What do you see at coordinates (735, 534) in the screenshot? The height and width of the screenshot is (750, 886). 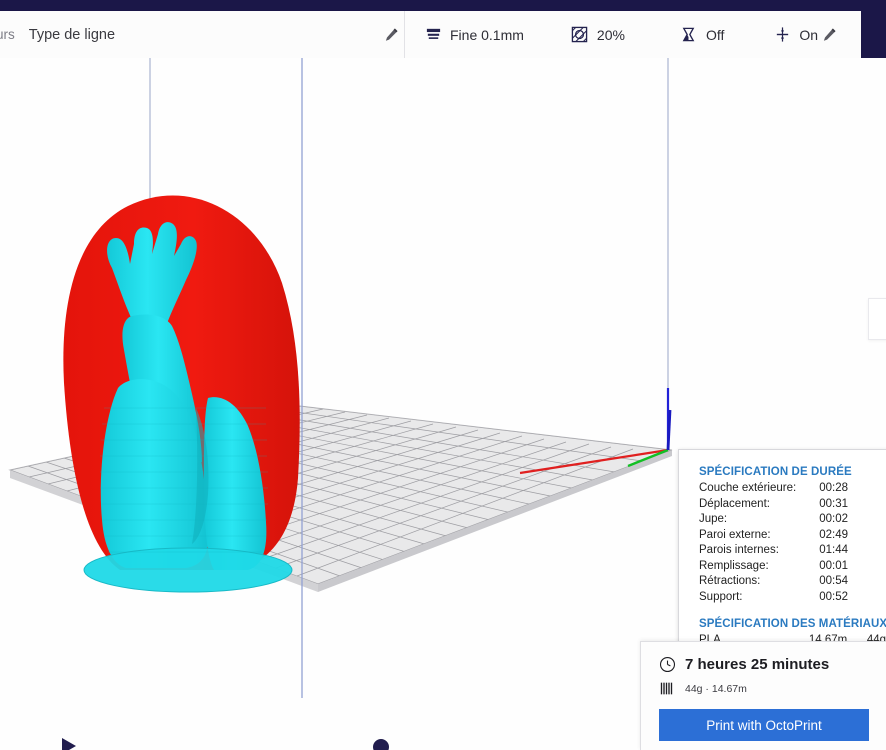 I see `duration-label: Paroi externe:` at bounding box center [735, 534].